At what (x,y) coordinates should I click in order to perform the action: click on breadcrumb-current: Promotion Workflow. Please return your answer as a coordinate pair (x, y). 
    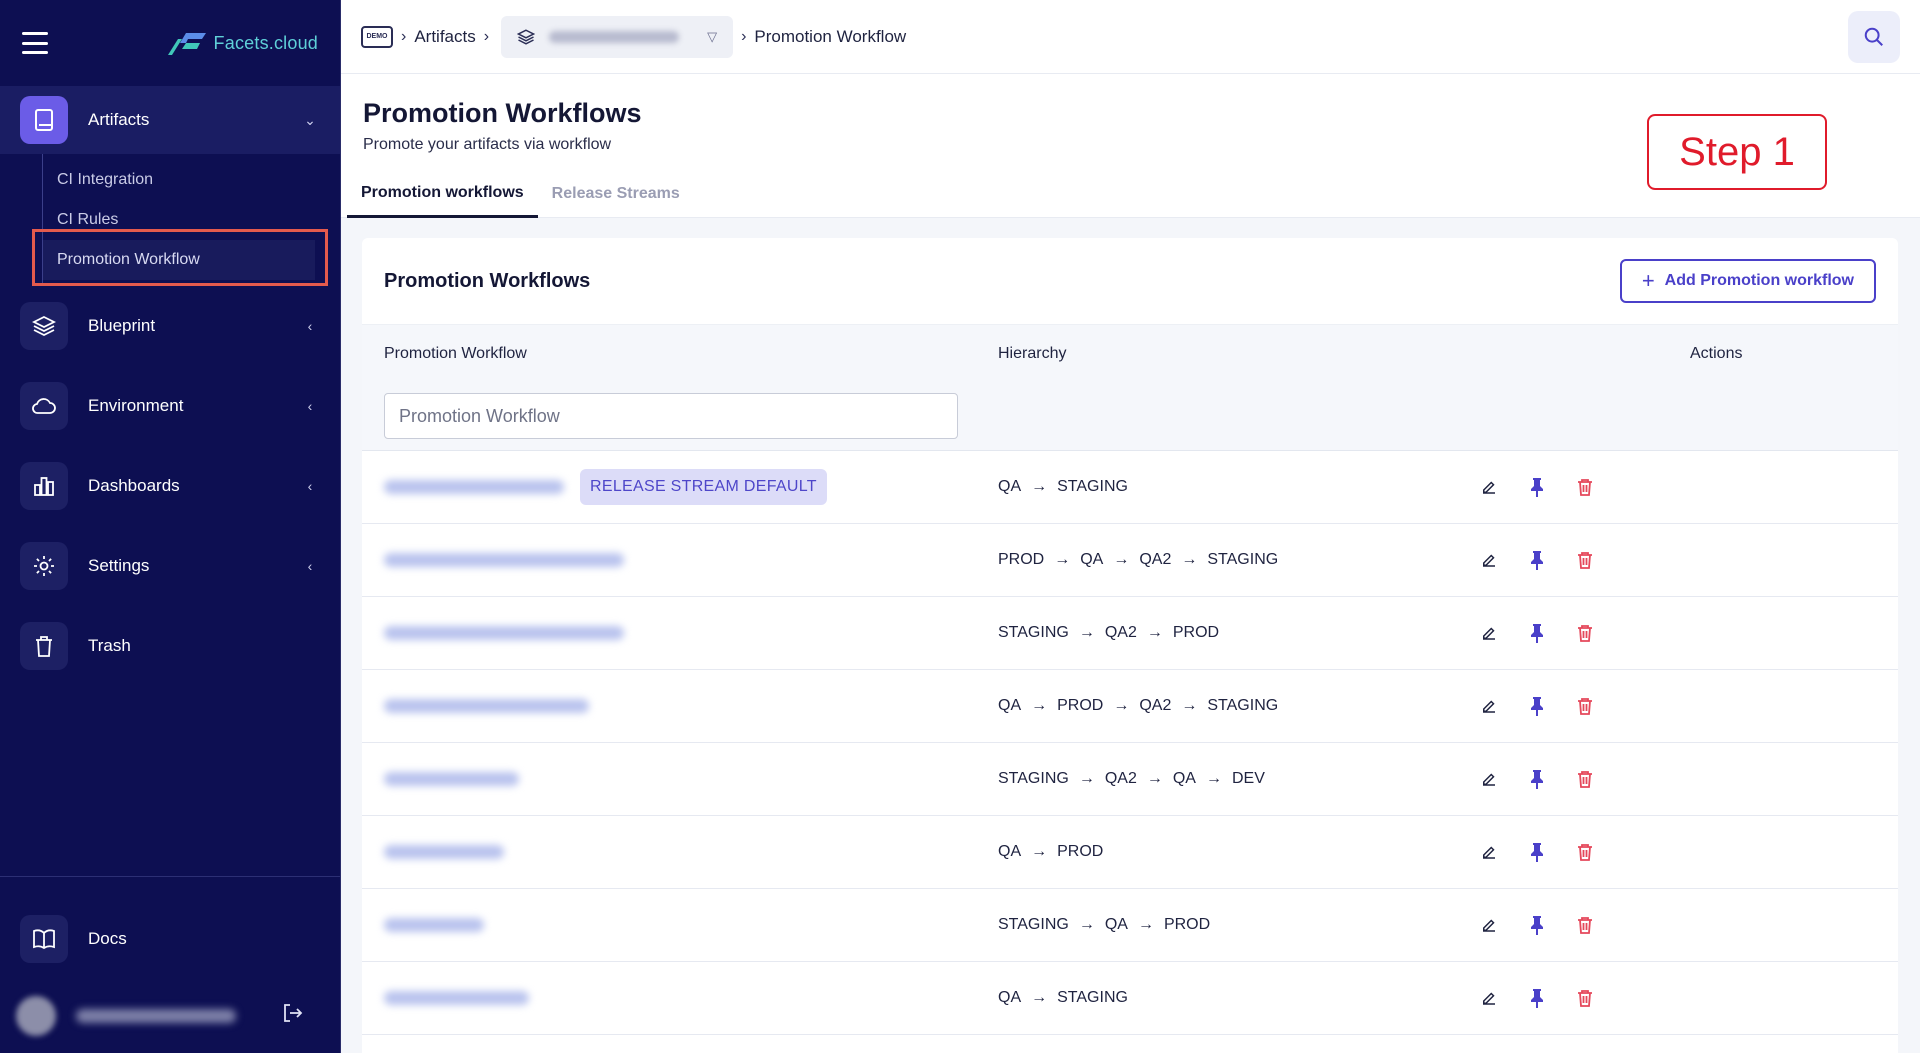
    Looking at the image, I should click on (830, 36).